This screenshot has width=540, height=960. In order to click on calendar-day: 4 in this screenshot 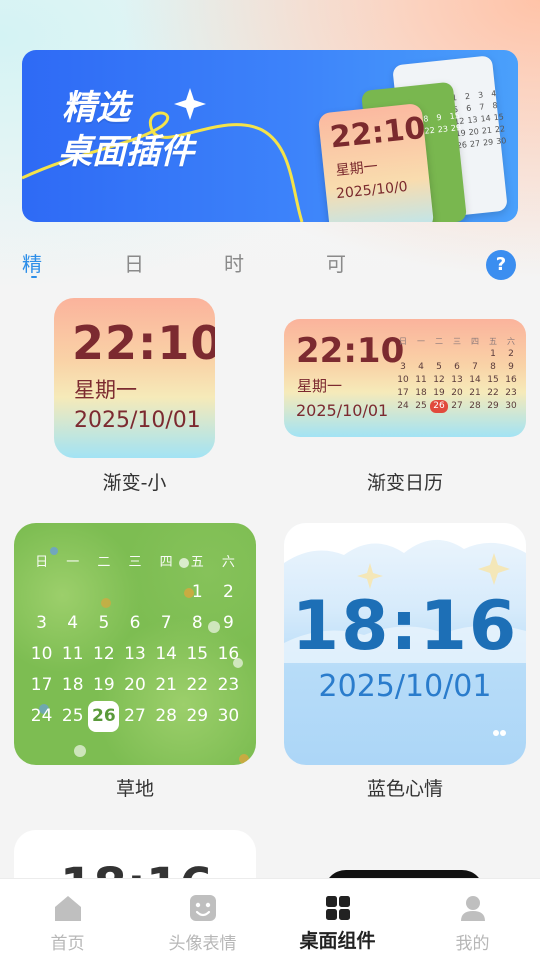, I will do `click(73, 623)`.